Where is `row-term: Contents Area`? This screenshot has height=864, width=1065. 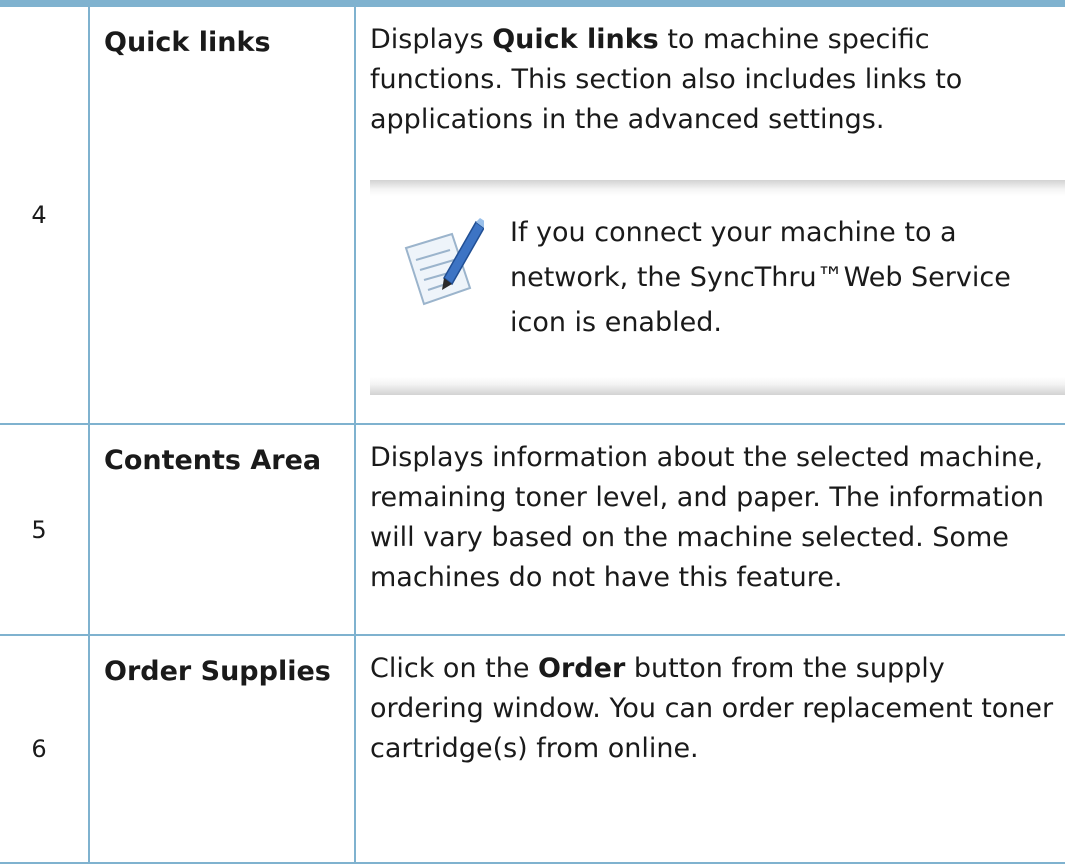
row-term: Contents Area is located at coordinates (222, 529).